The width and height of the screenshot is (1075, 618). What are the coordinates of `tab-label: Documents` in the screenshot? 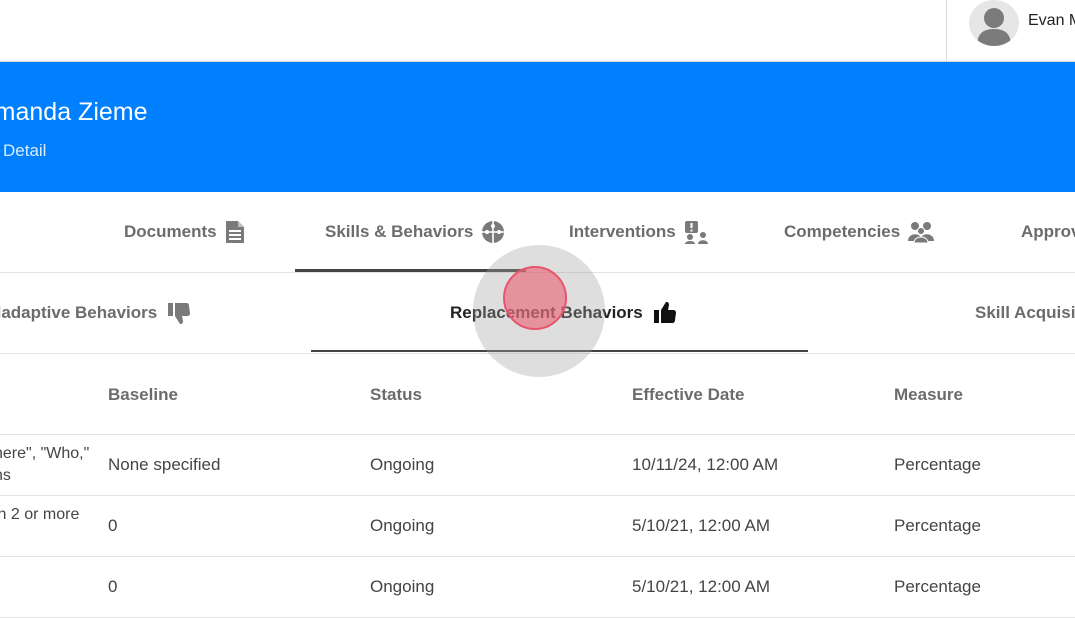 It's located at (170, 231).